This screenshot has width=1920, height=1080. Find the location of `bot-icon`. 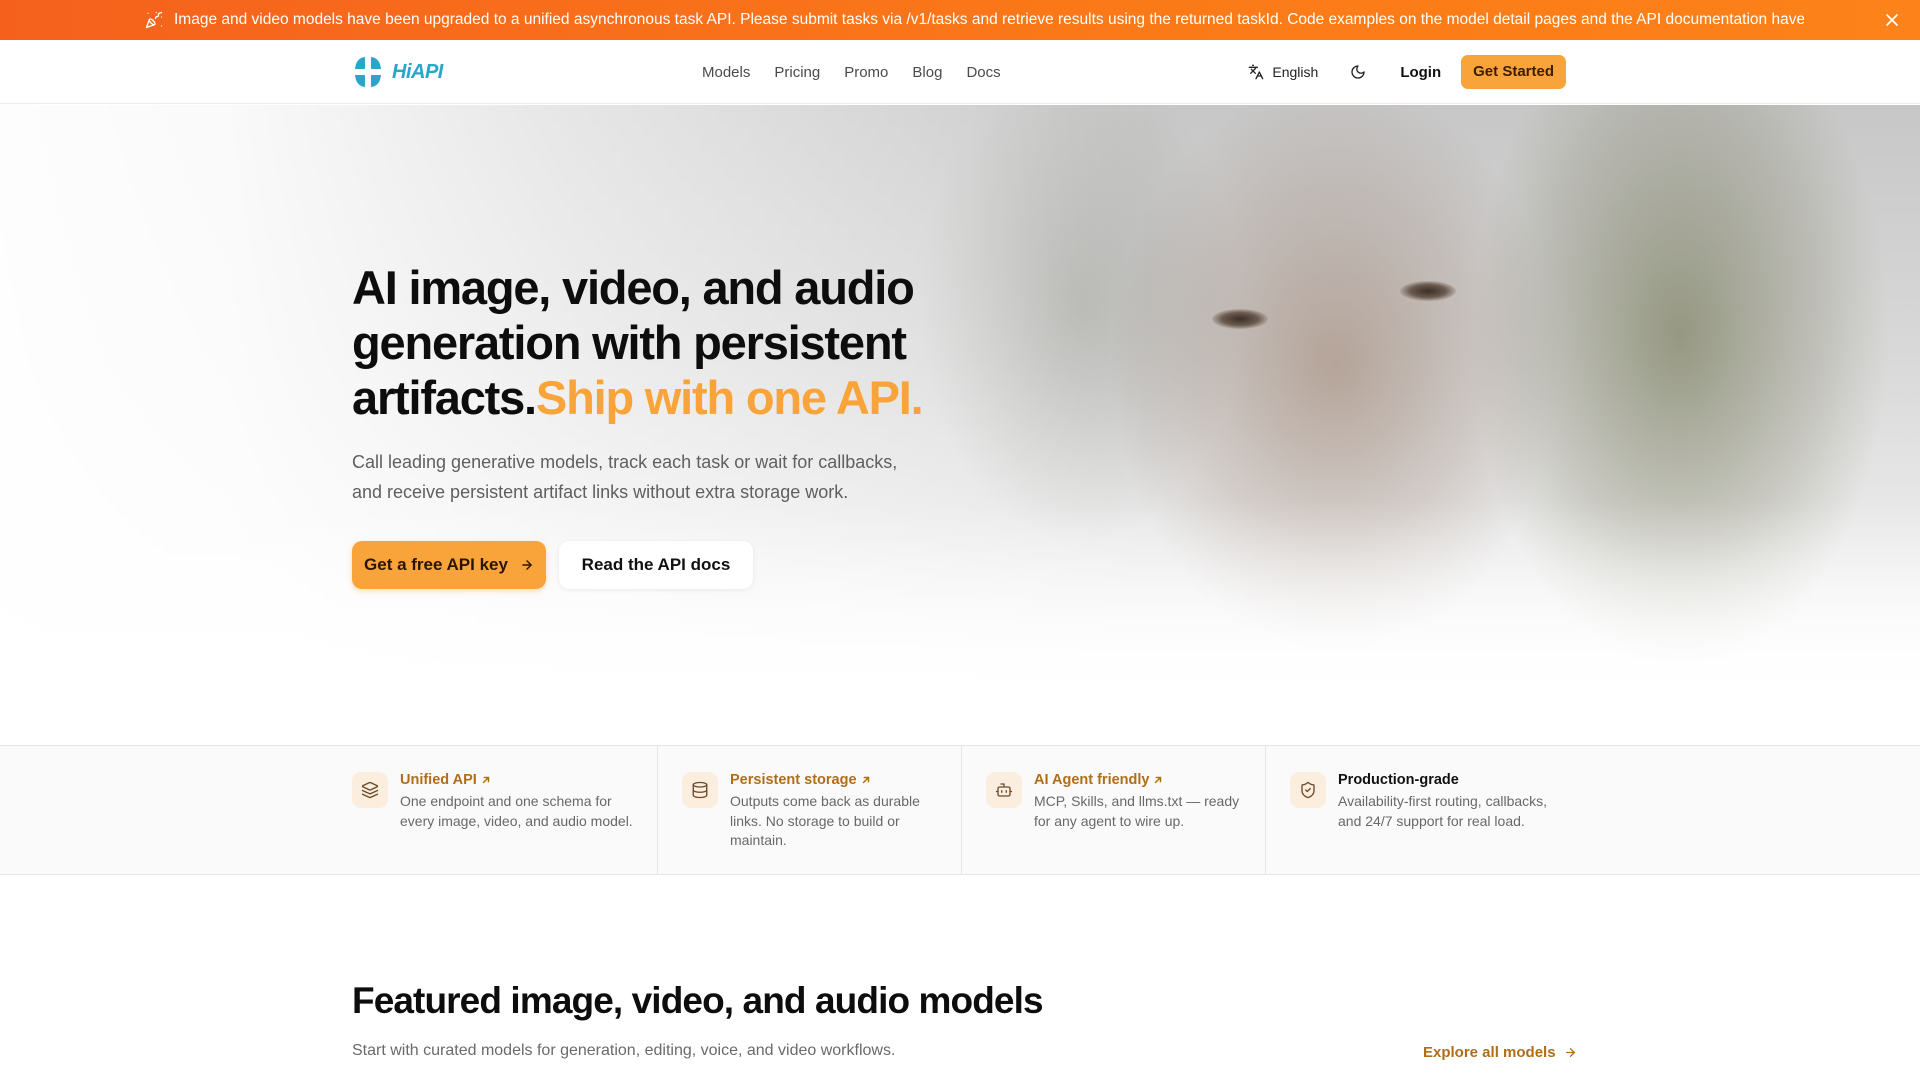

bot-icon is located at coordinates (1004, 790).